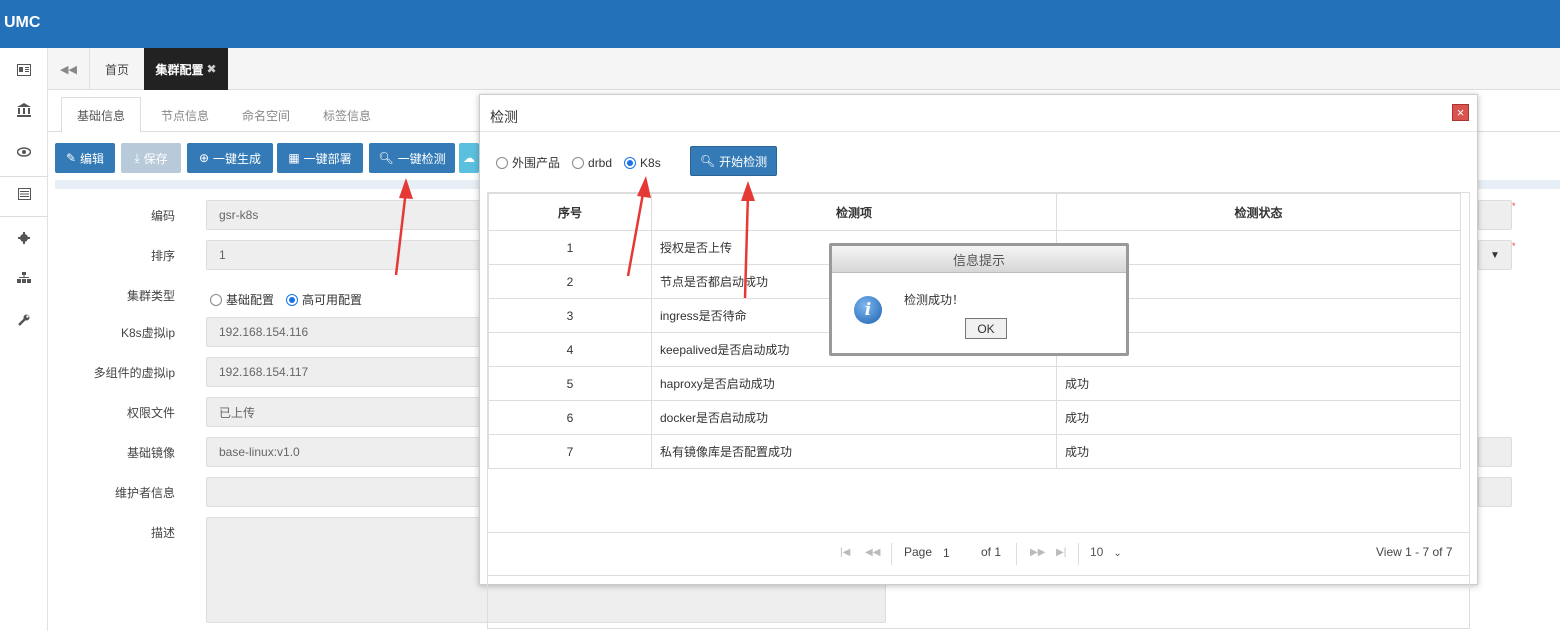  I want to click on annotation-arrows, so click(574, 237).